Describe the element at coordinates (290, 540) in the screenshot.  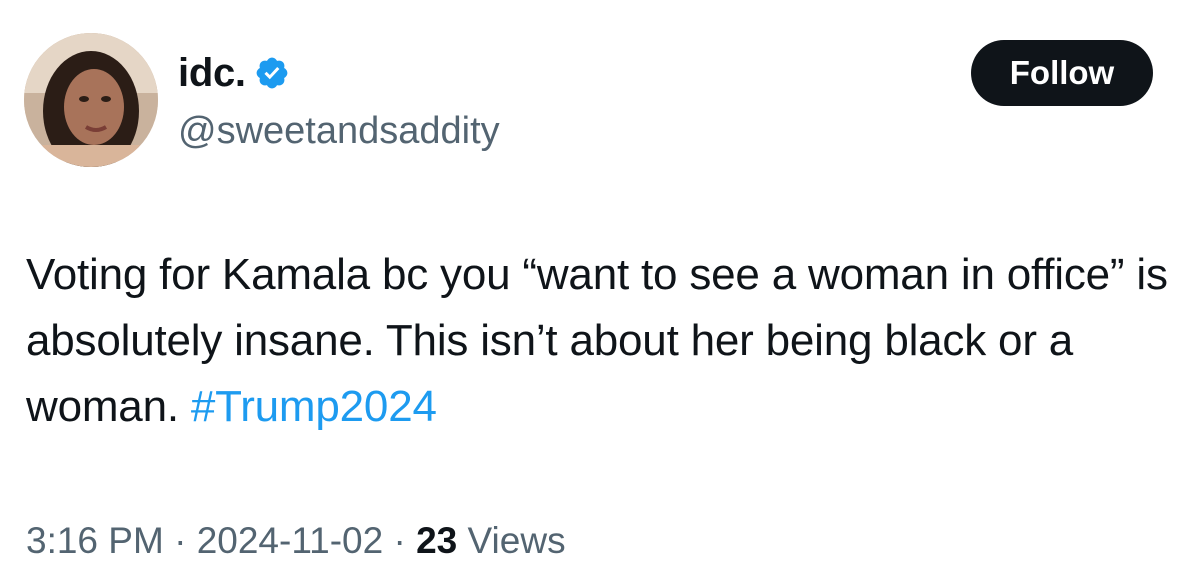
I see `tweet-date: 2024-11-02` at that location.